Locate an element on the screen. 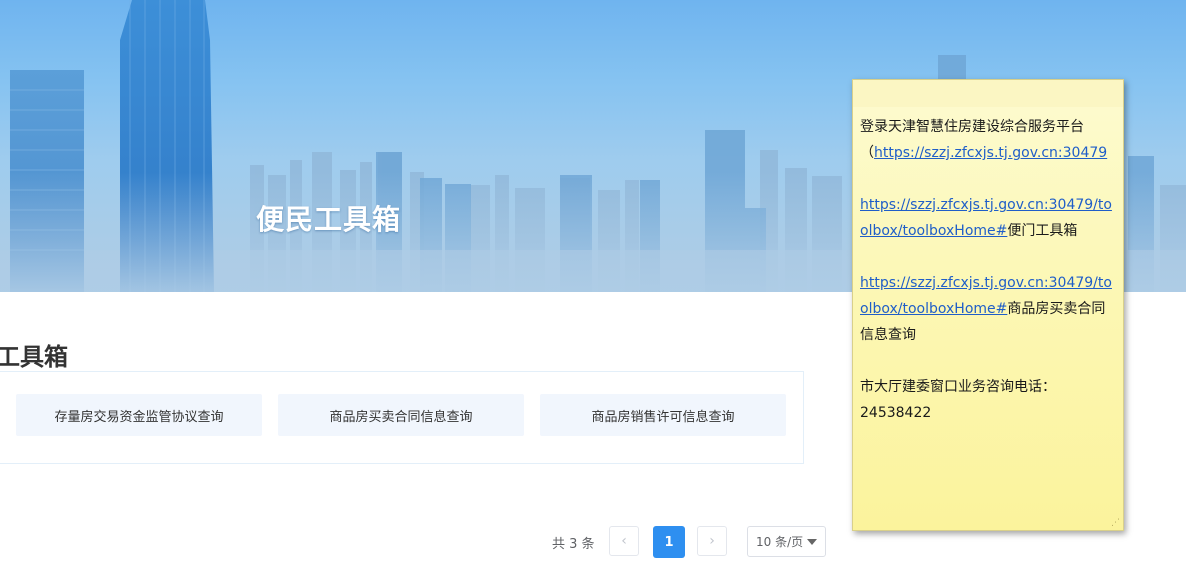  chevron-left-icon: ‹ is located at coordinates (624, 541).